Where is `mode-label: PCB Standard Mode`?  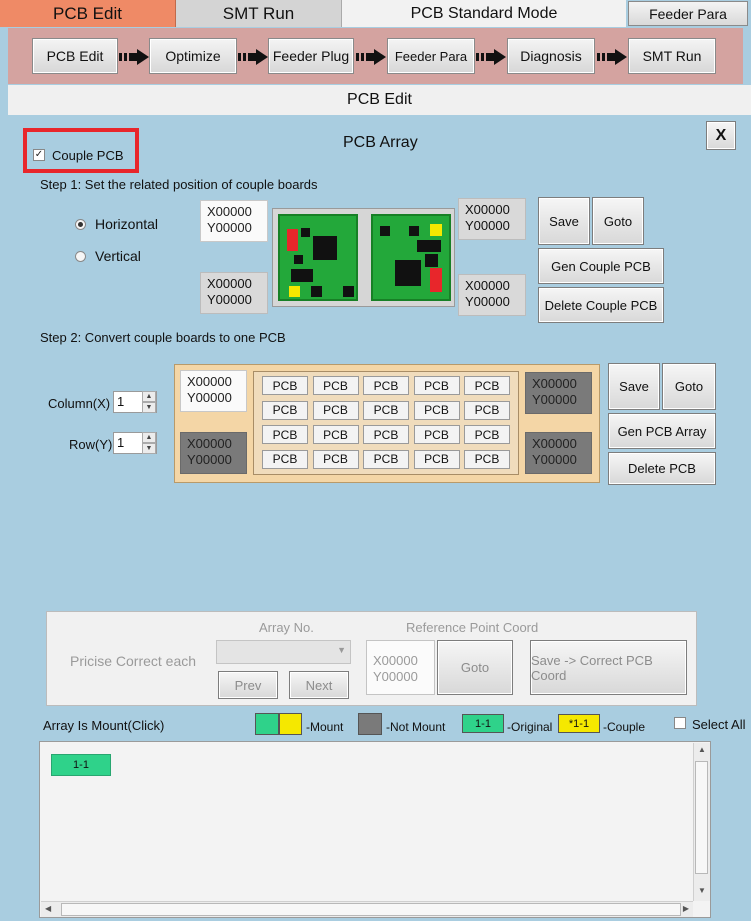
mode-label: PCB Standard Mode is located at coordinates (484, 13).